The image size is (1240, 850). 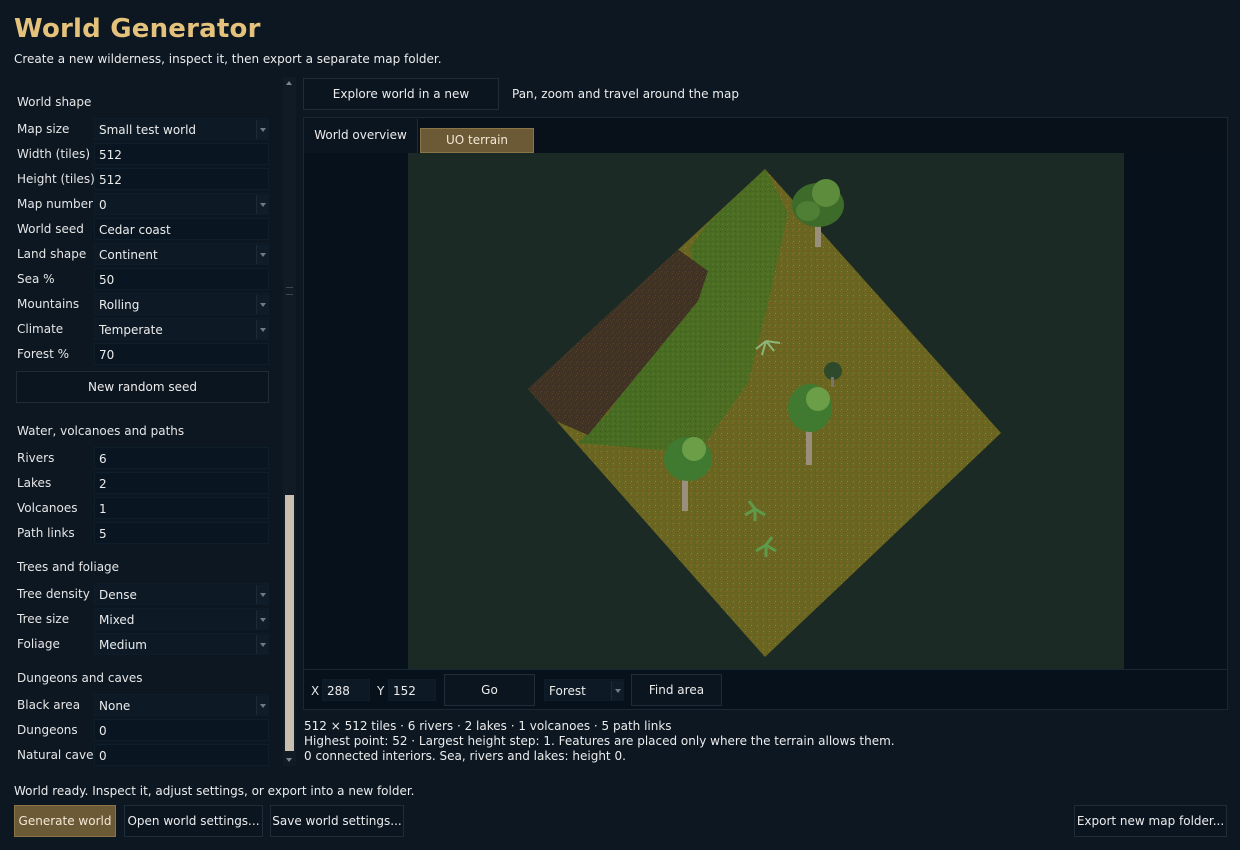 I want to click on coordinate-bar: X 288 Y 152 Go Forest Find area, so click(x=765, y=689).